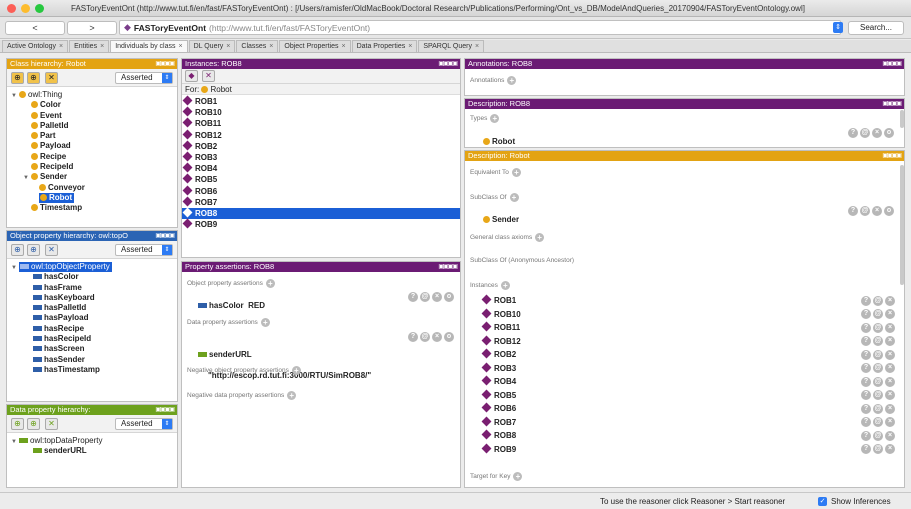 This screenshot has width=911, height=509. I want to click on list-item-individual: ROB3, so click(321, 157).